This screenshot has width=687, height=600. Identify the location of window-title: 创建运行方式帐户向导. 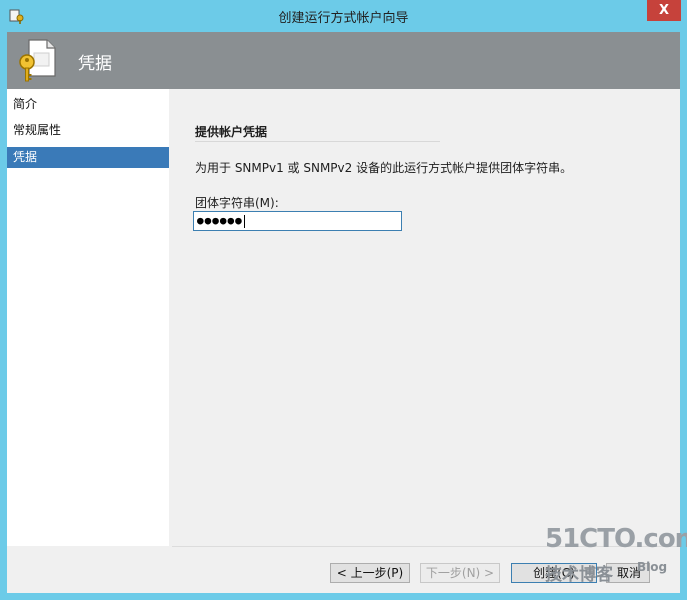
(343, 18).